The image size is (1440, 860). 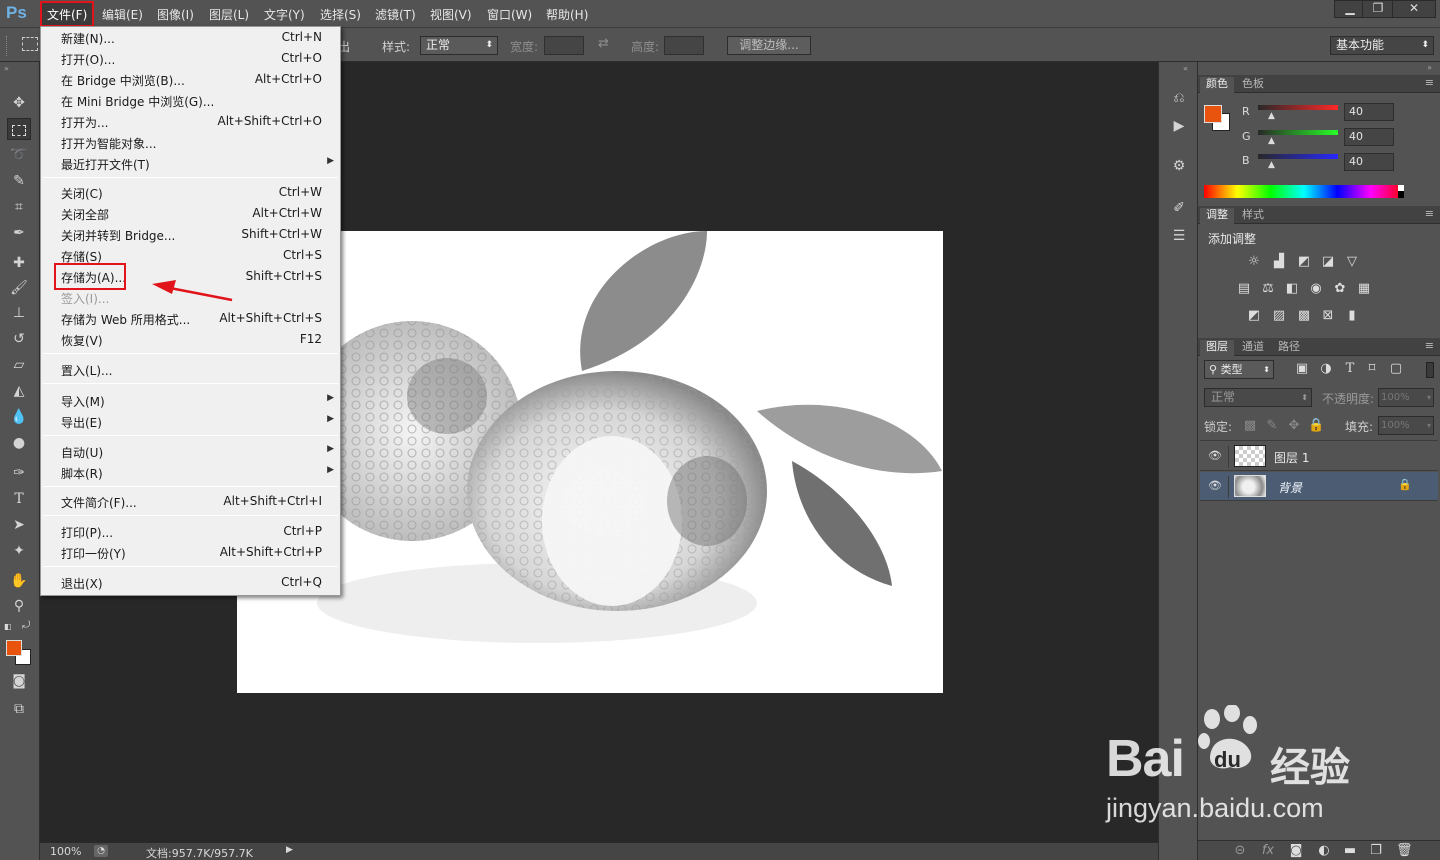 I want to click on screen-mode-icon: ⧉, so click(x=19, y=709).